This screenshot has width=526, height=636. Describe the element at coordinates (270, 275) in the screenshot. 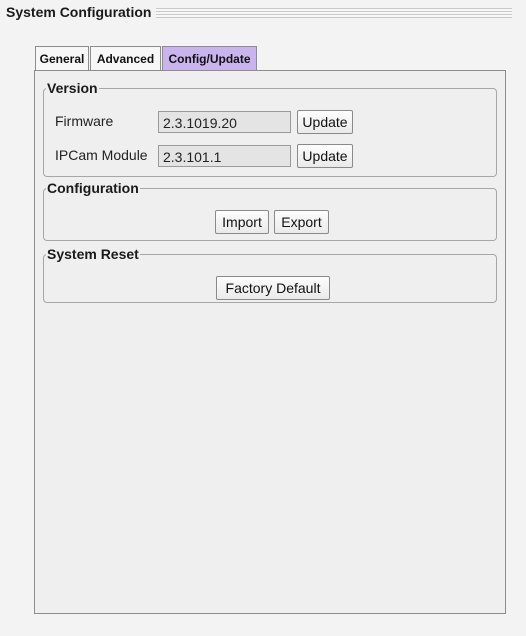

I see `system-reset-group: System Reset Factory Default` at that location.